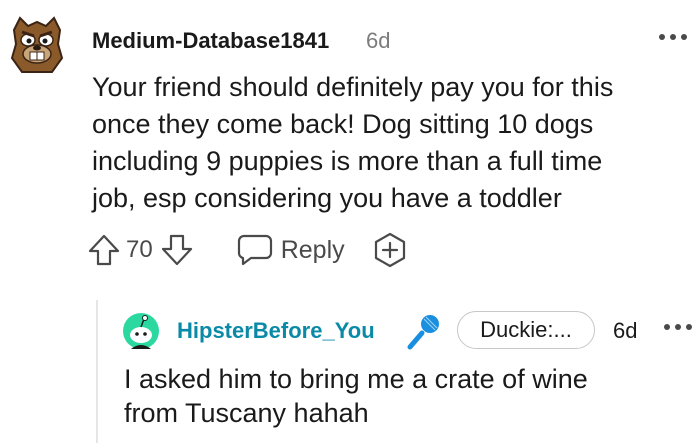 Image resolution: width=700 pixels, height=443 pixels. I want to click on reply-author: HipsterBefore_You, so click(276, 331).